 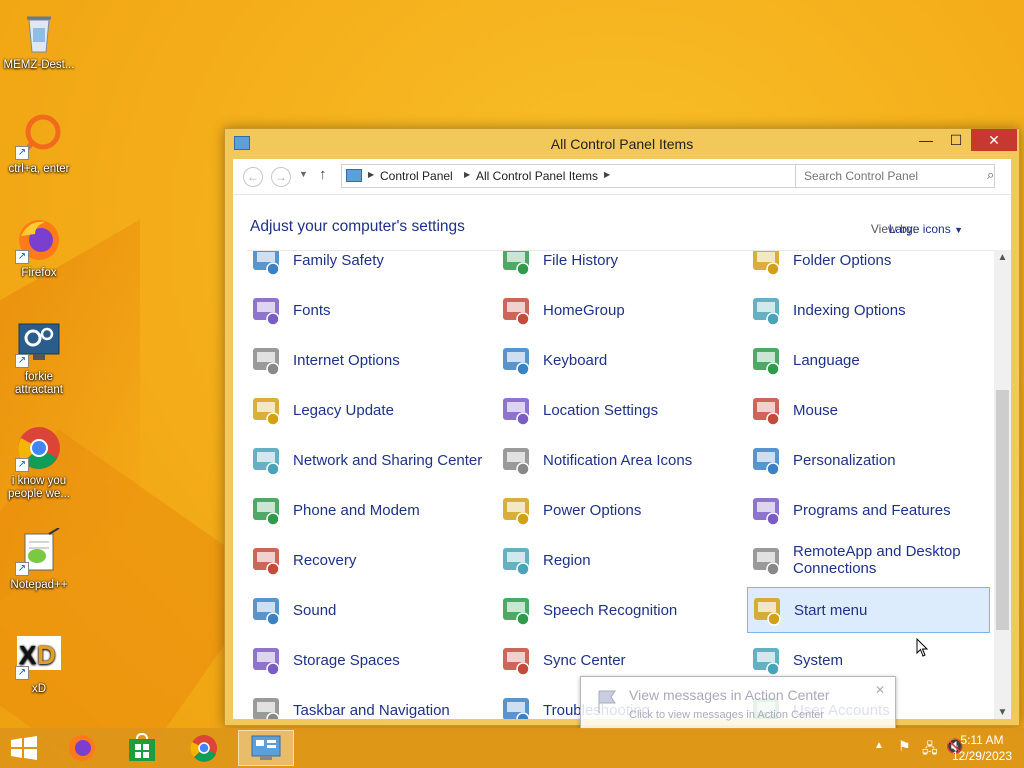 I want to click on view-by-dropdown: Large icons ▼, so click(x=926, y=229).